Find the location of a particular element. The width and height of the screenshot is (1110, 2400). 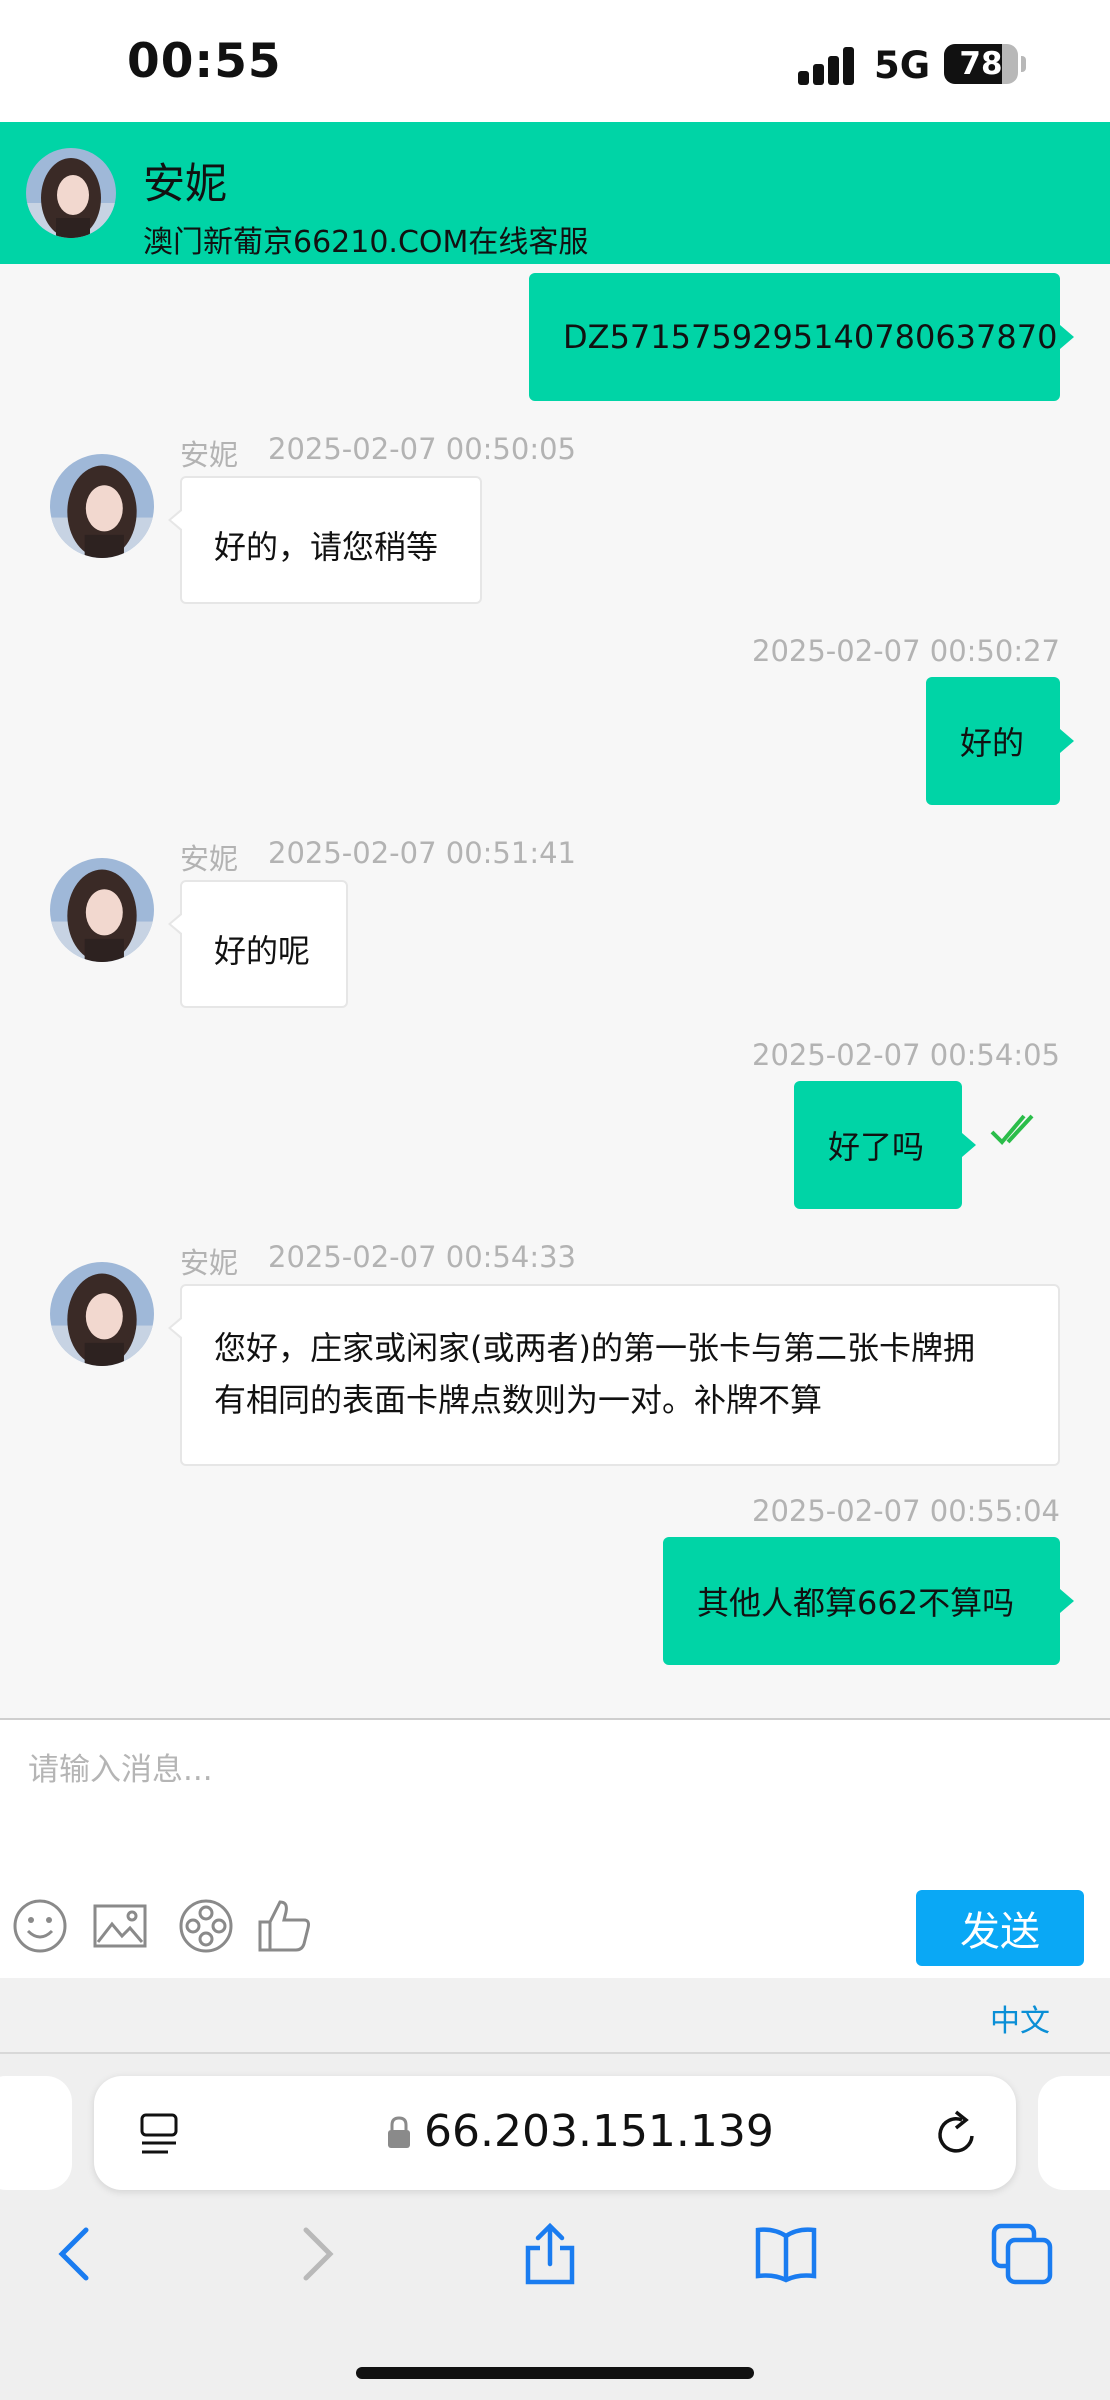

battery-icon: 78 is located at coordinates (981, 64).